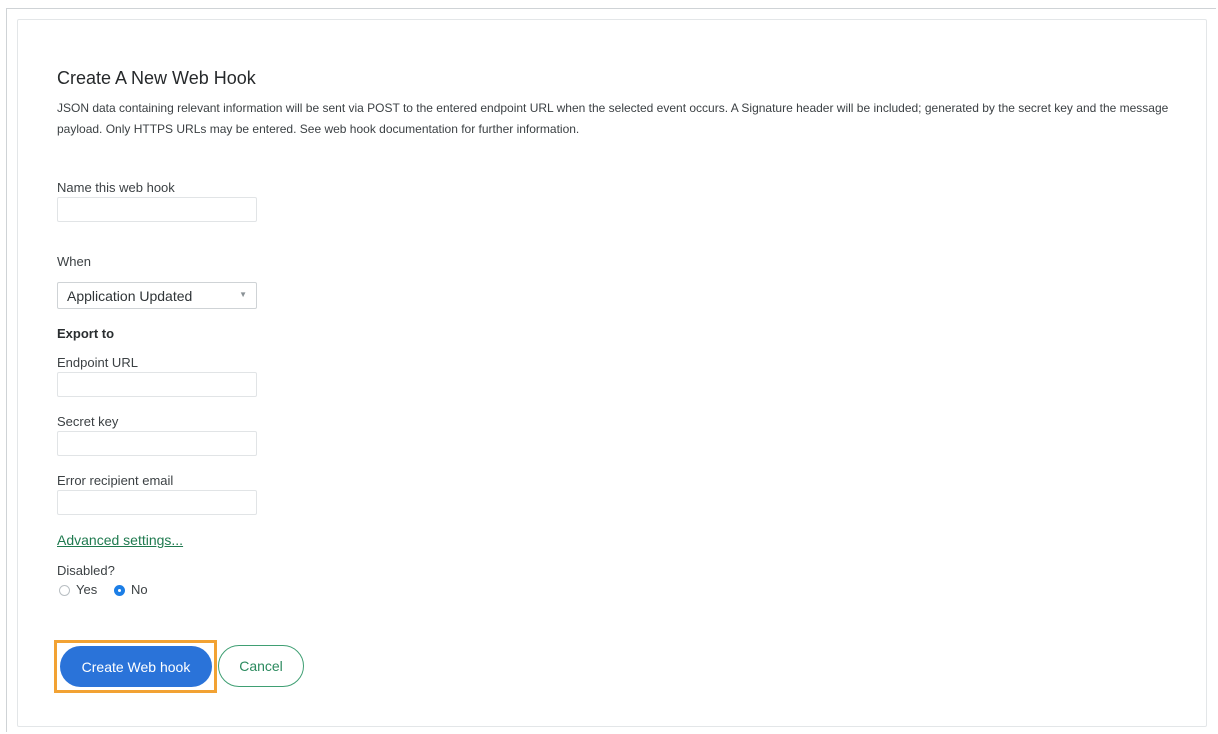  What do you see at coordinates (86, 589) in the screenshot?
I see `disabled-yes-label: Yes` at bounding box center [86, 589].